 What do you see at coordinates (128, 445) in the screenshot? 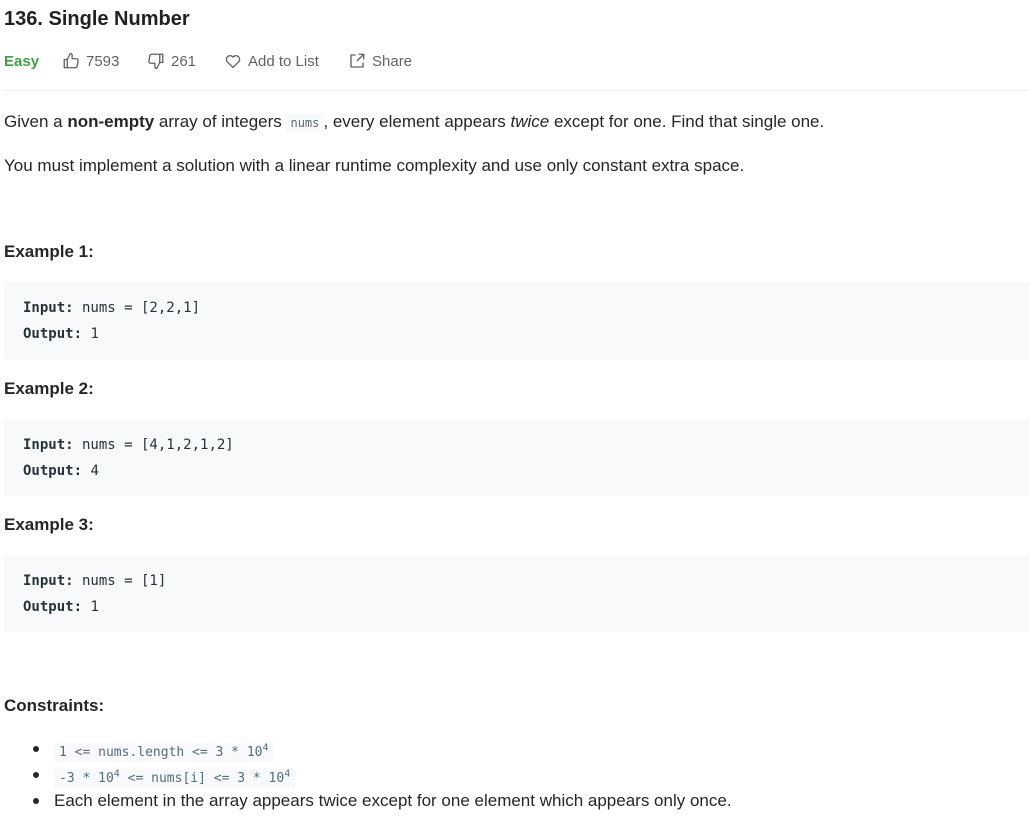
I see `example-input-line: Input: nums = [4,1,2,1,2]` at bounding box center [128, 445].